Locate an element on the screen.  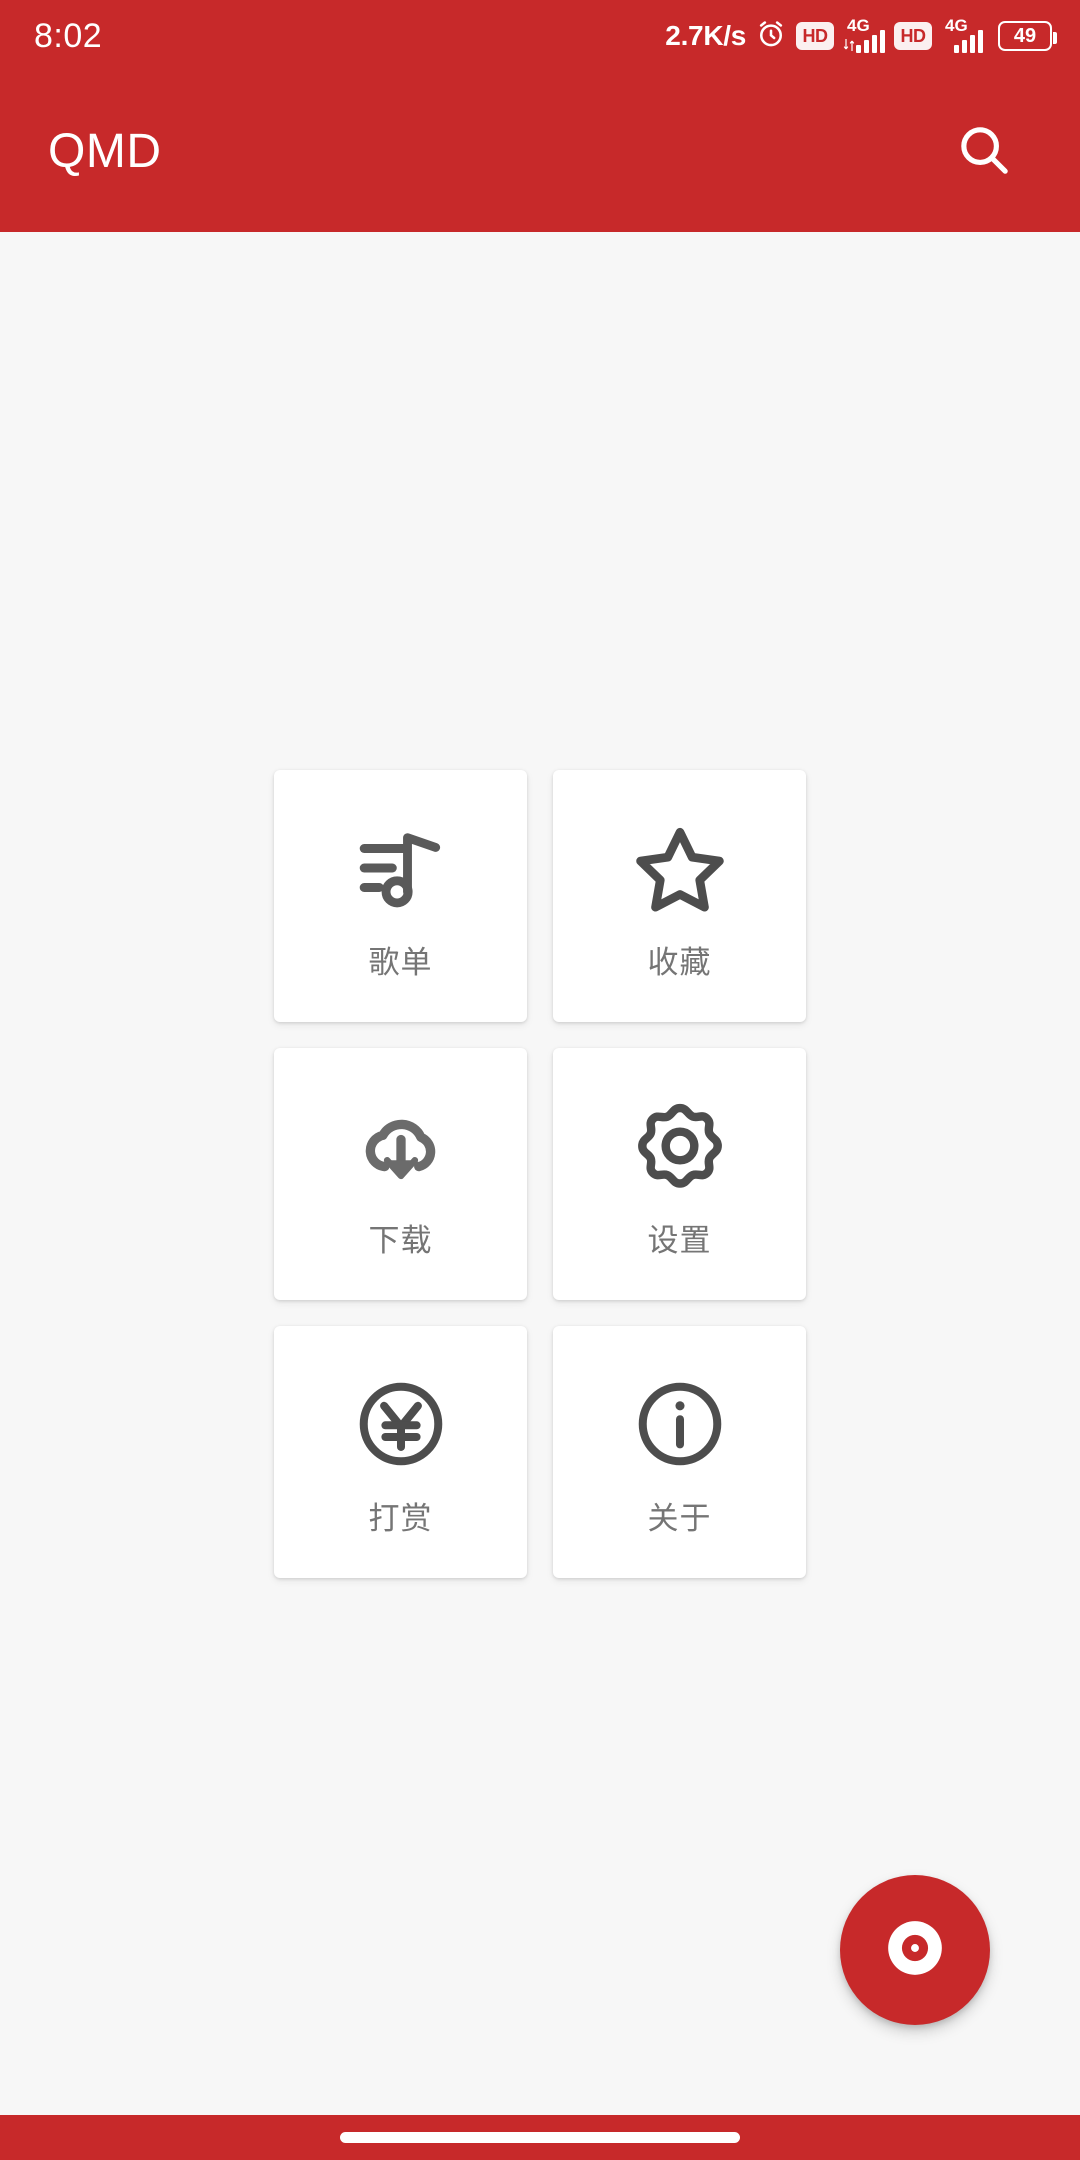
network-speed-text: 2.7K/s is located at coordinates (705, 35).